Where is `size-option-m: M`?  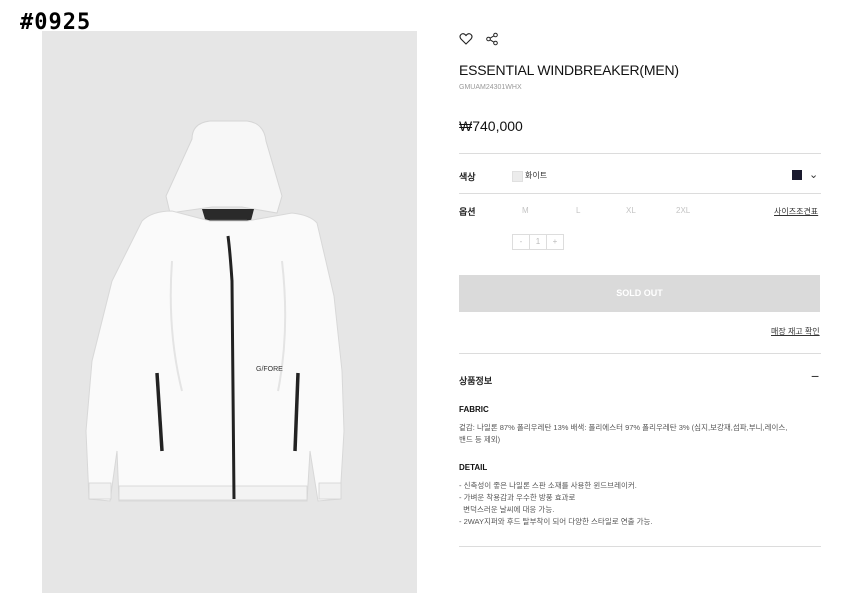 size-option-m: M is located at coordinates (525, 210).